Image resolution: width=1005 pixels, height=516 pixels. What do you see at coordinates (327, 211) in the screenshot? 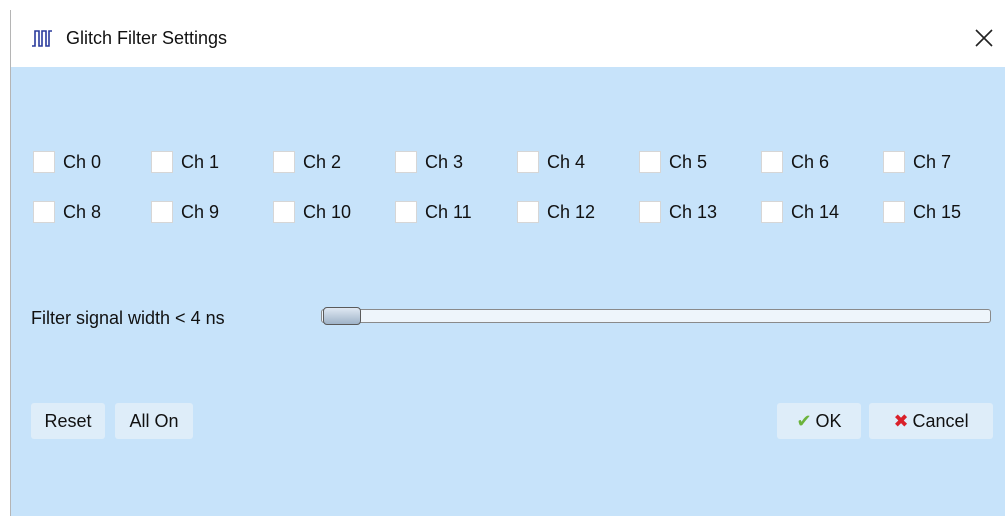
I see `channel-label: Ch 10` at bounding box center [327, 211].